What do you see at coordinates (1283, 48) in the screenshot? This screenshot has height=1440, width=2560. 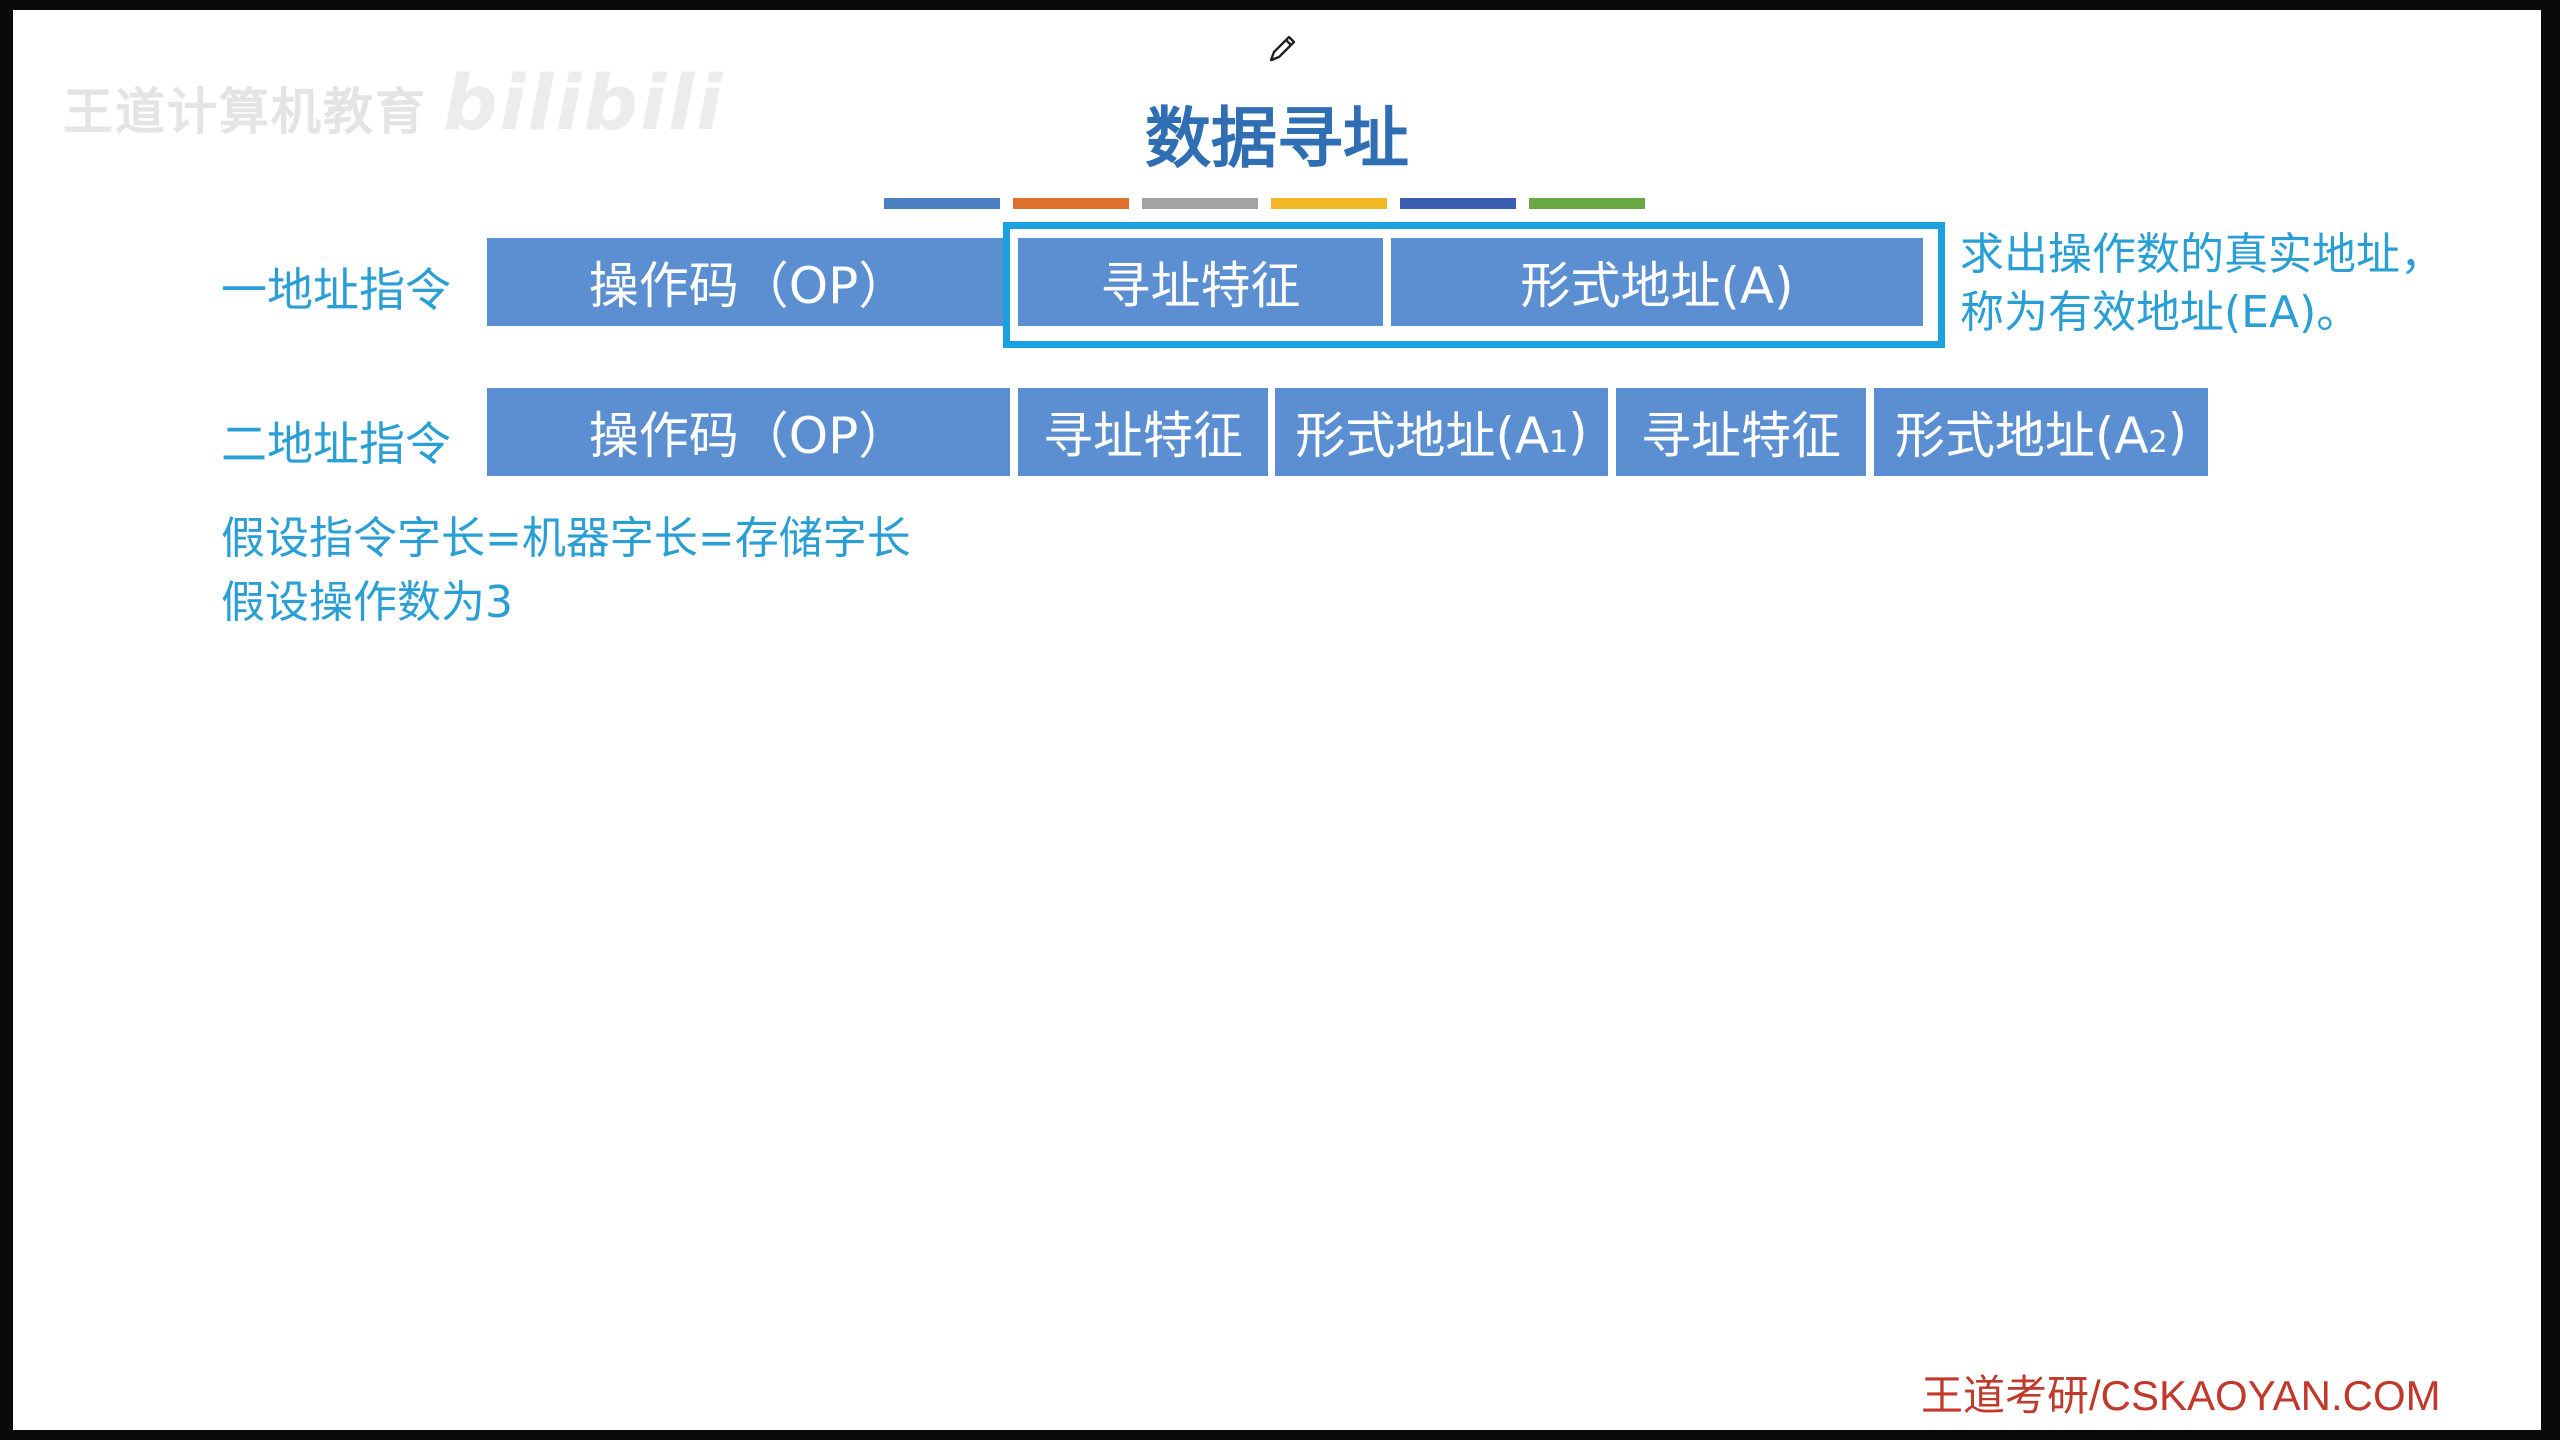 I see `pencil-icon` at bounding box center [1283, 48].